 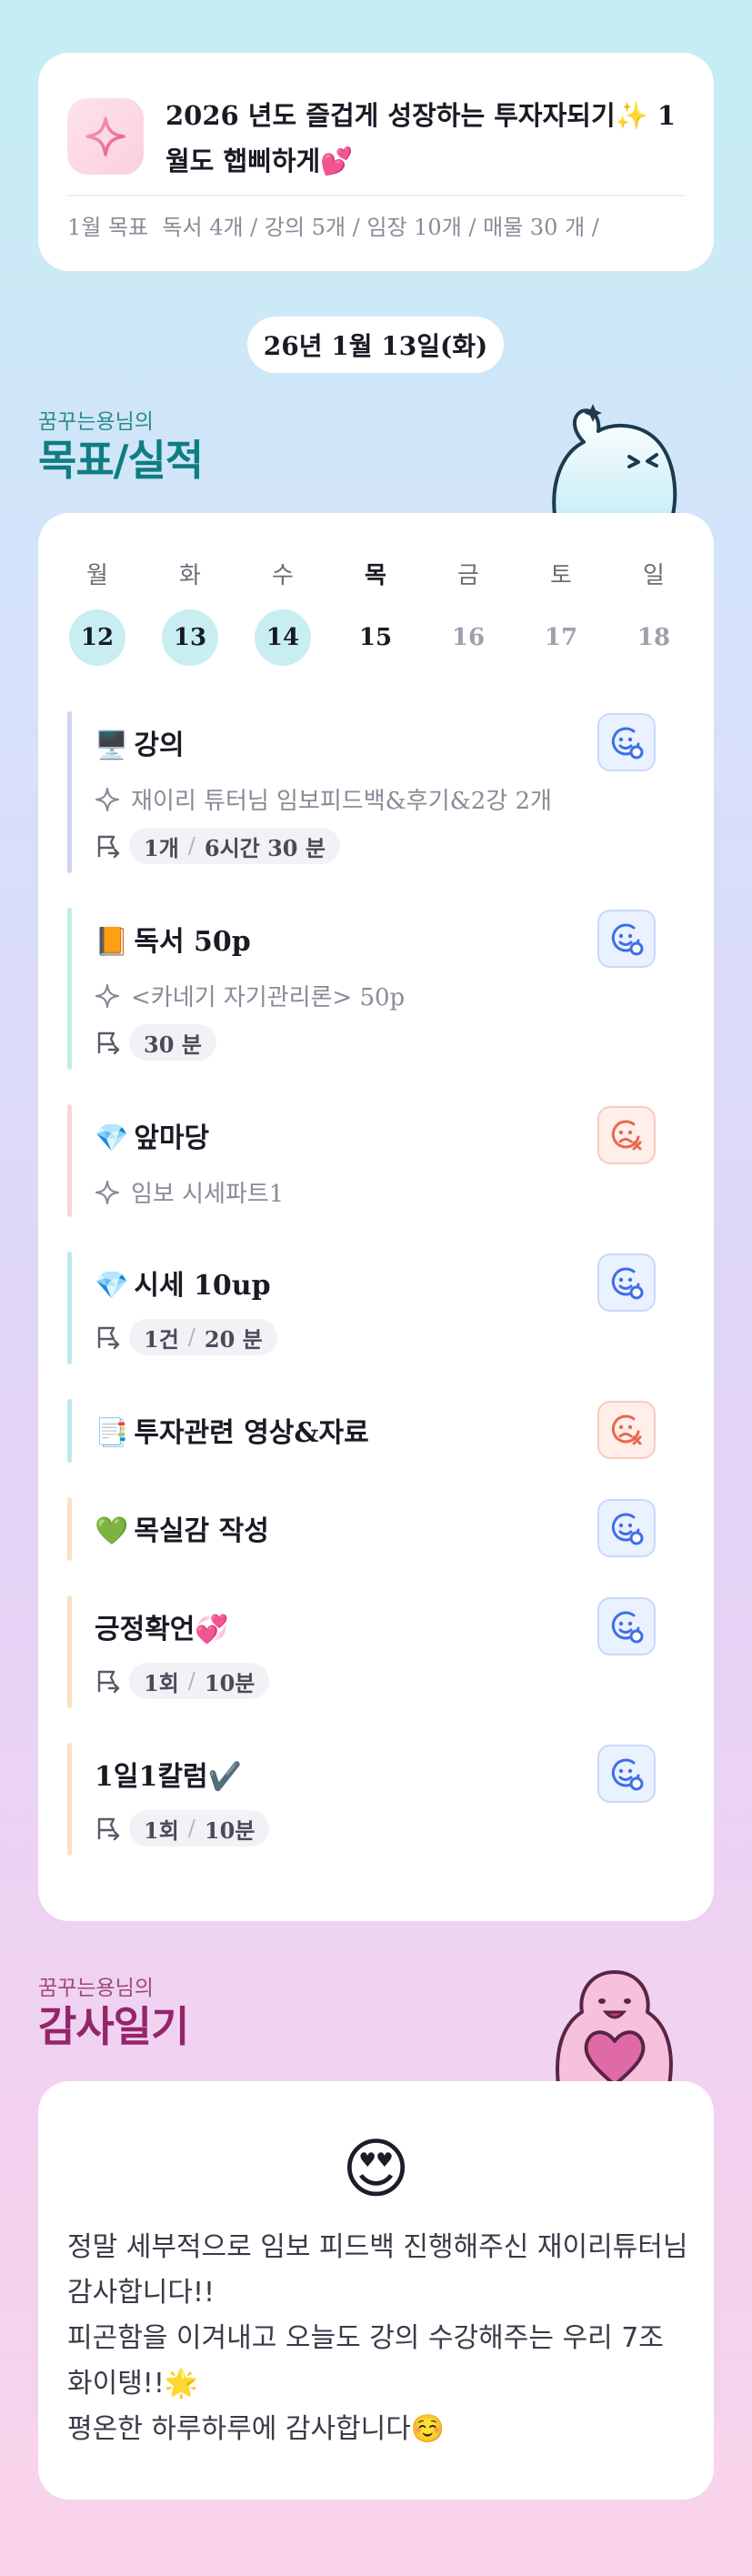 I want to click on yearly-goal-title: 2026 년도 즐겁게 성장하는 투자자되기✨ 1월도 햅삐하게💕, so click(x=421, y=138).